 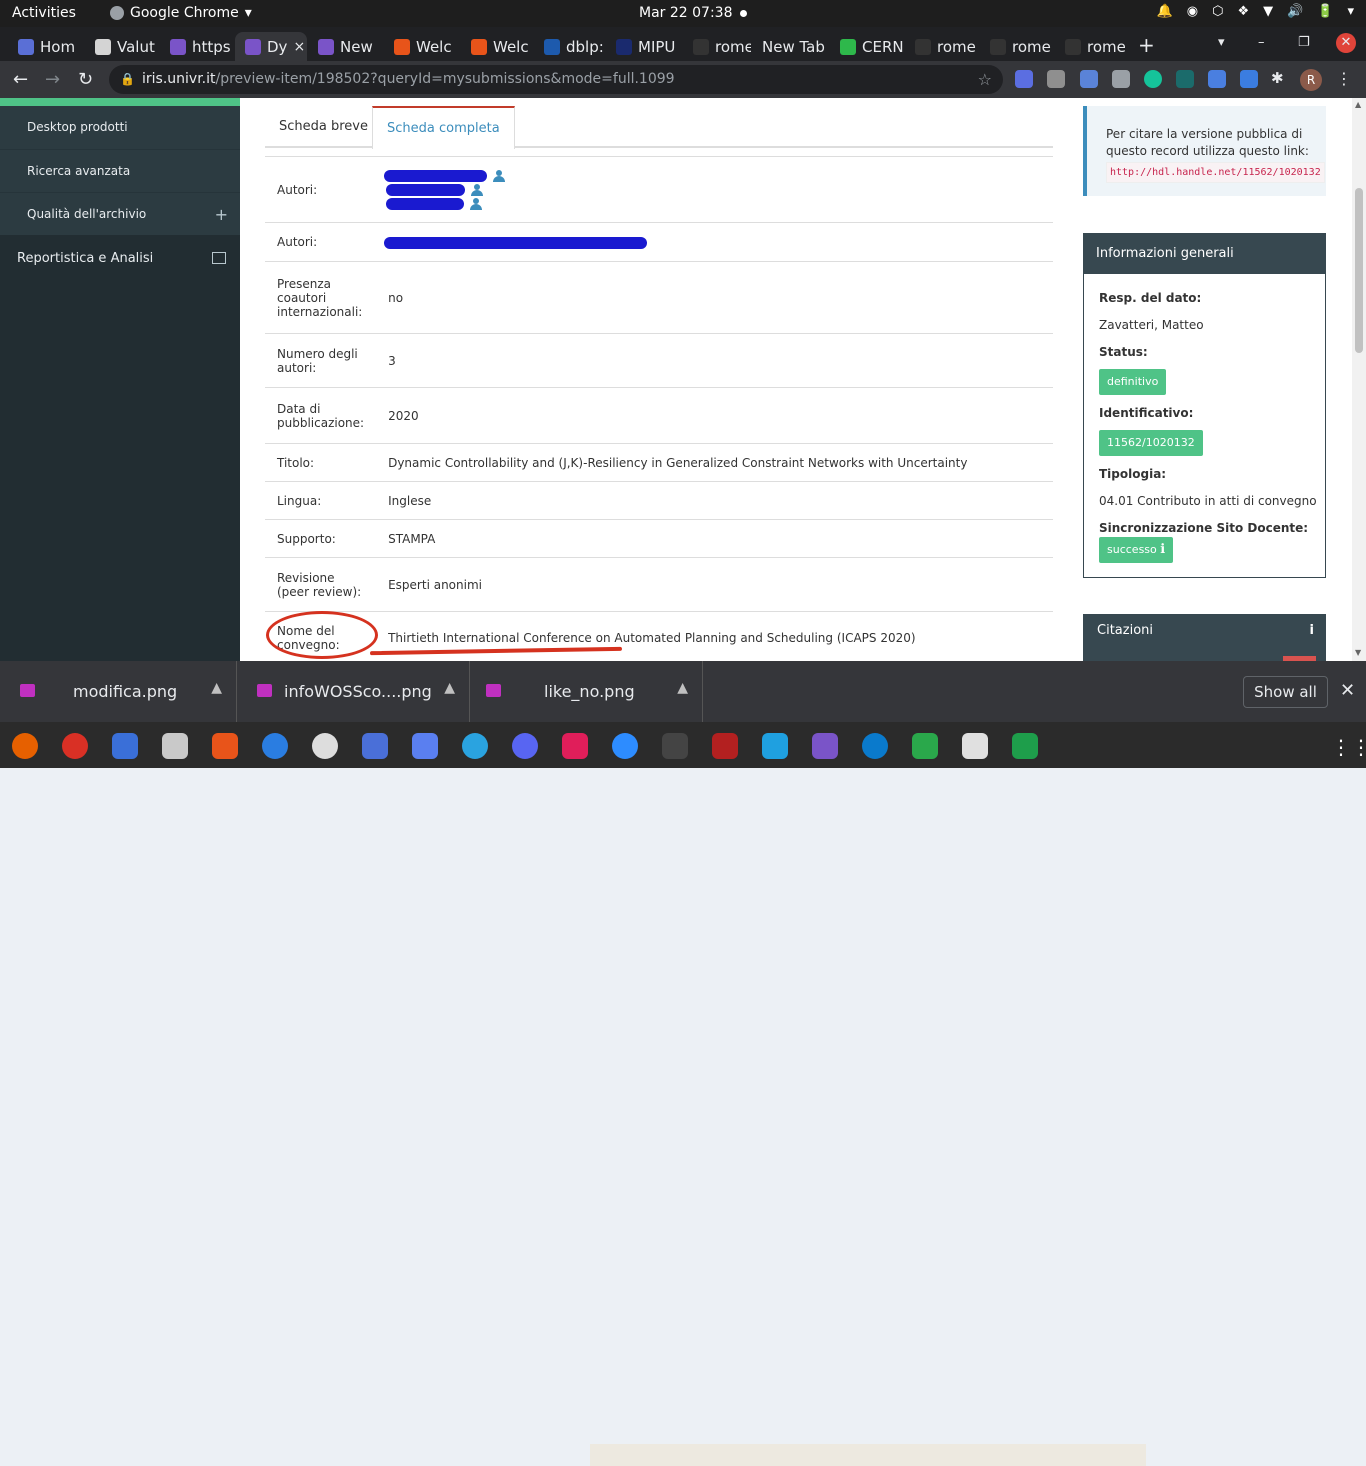 I want to click on gitkraken-icon, so click(x=925, y=746).